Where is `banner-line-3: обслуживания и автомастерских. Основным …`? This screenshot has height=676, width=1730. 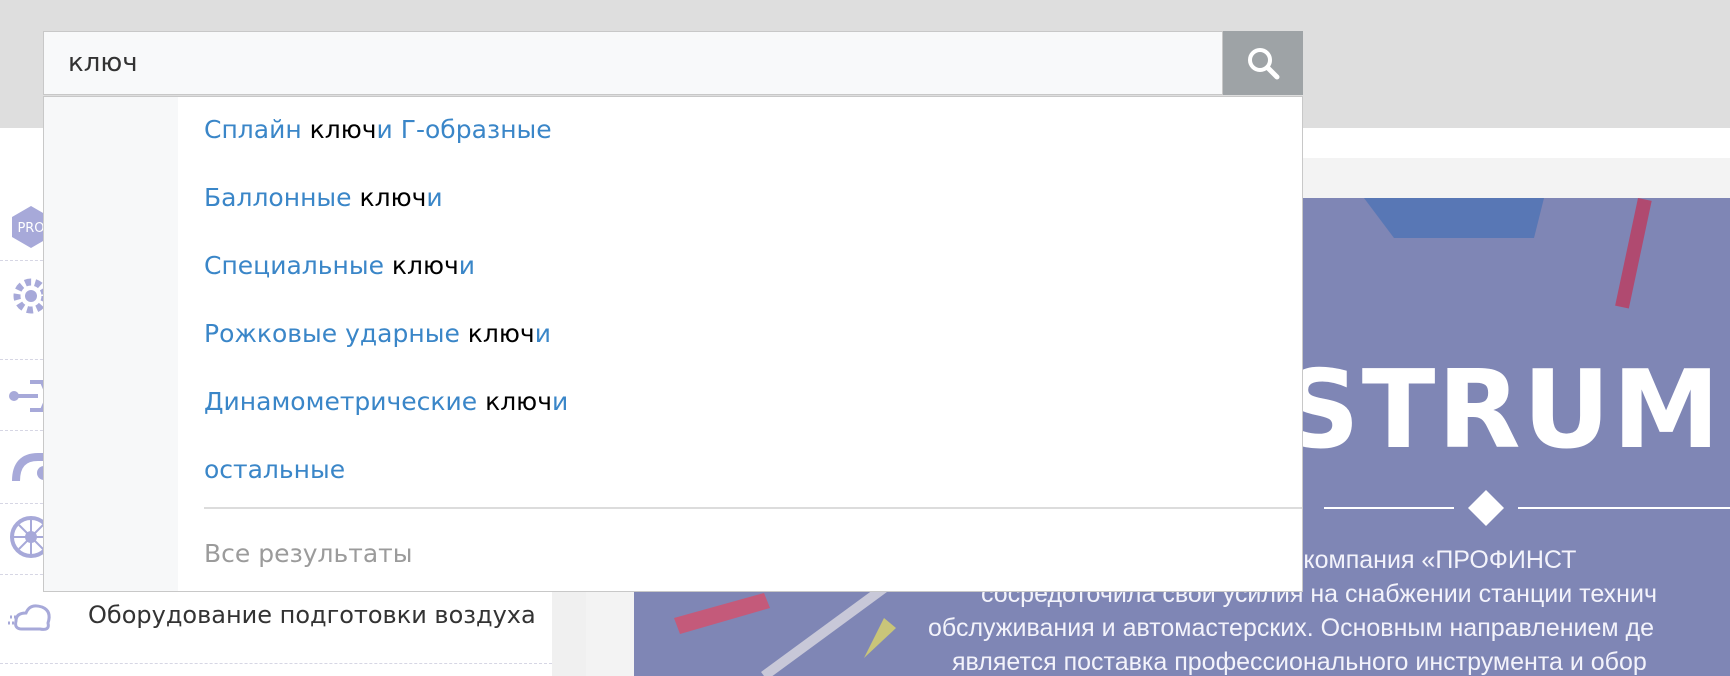
banner-line-3: обслуживания и автомастерских. Основным … is located at coordinates (1291, 628).